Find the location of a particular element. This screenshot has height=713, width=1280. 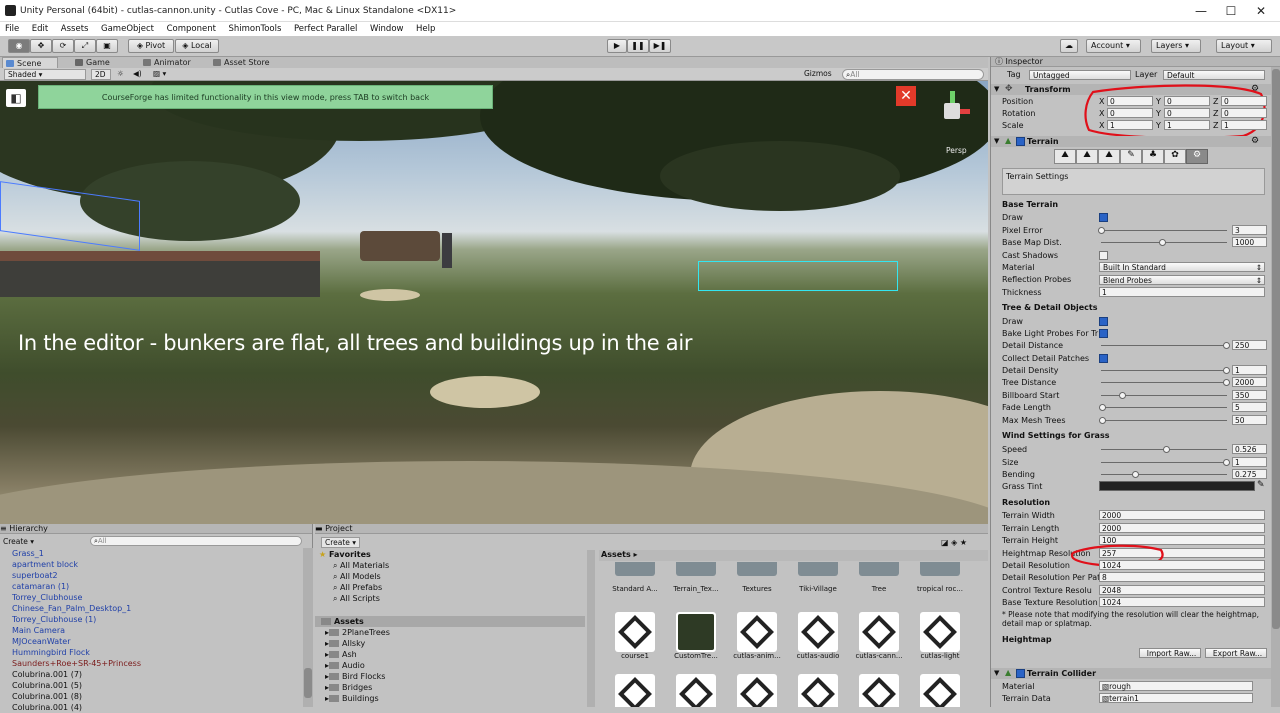

hierarchy-create-dropdown: Create ▾ is located at coordinates (18, 541).